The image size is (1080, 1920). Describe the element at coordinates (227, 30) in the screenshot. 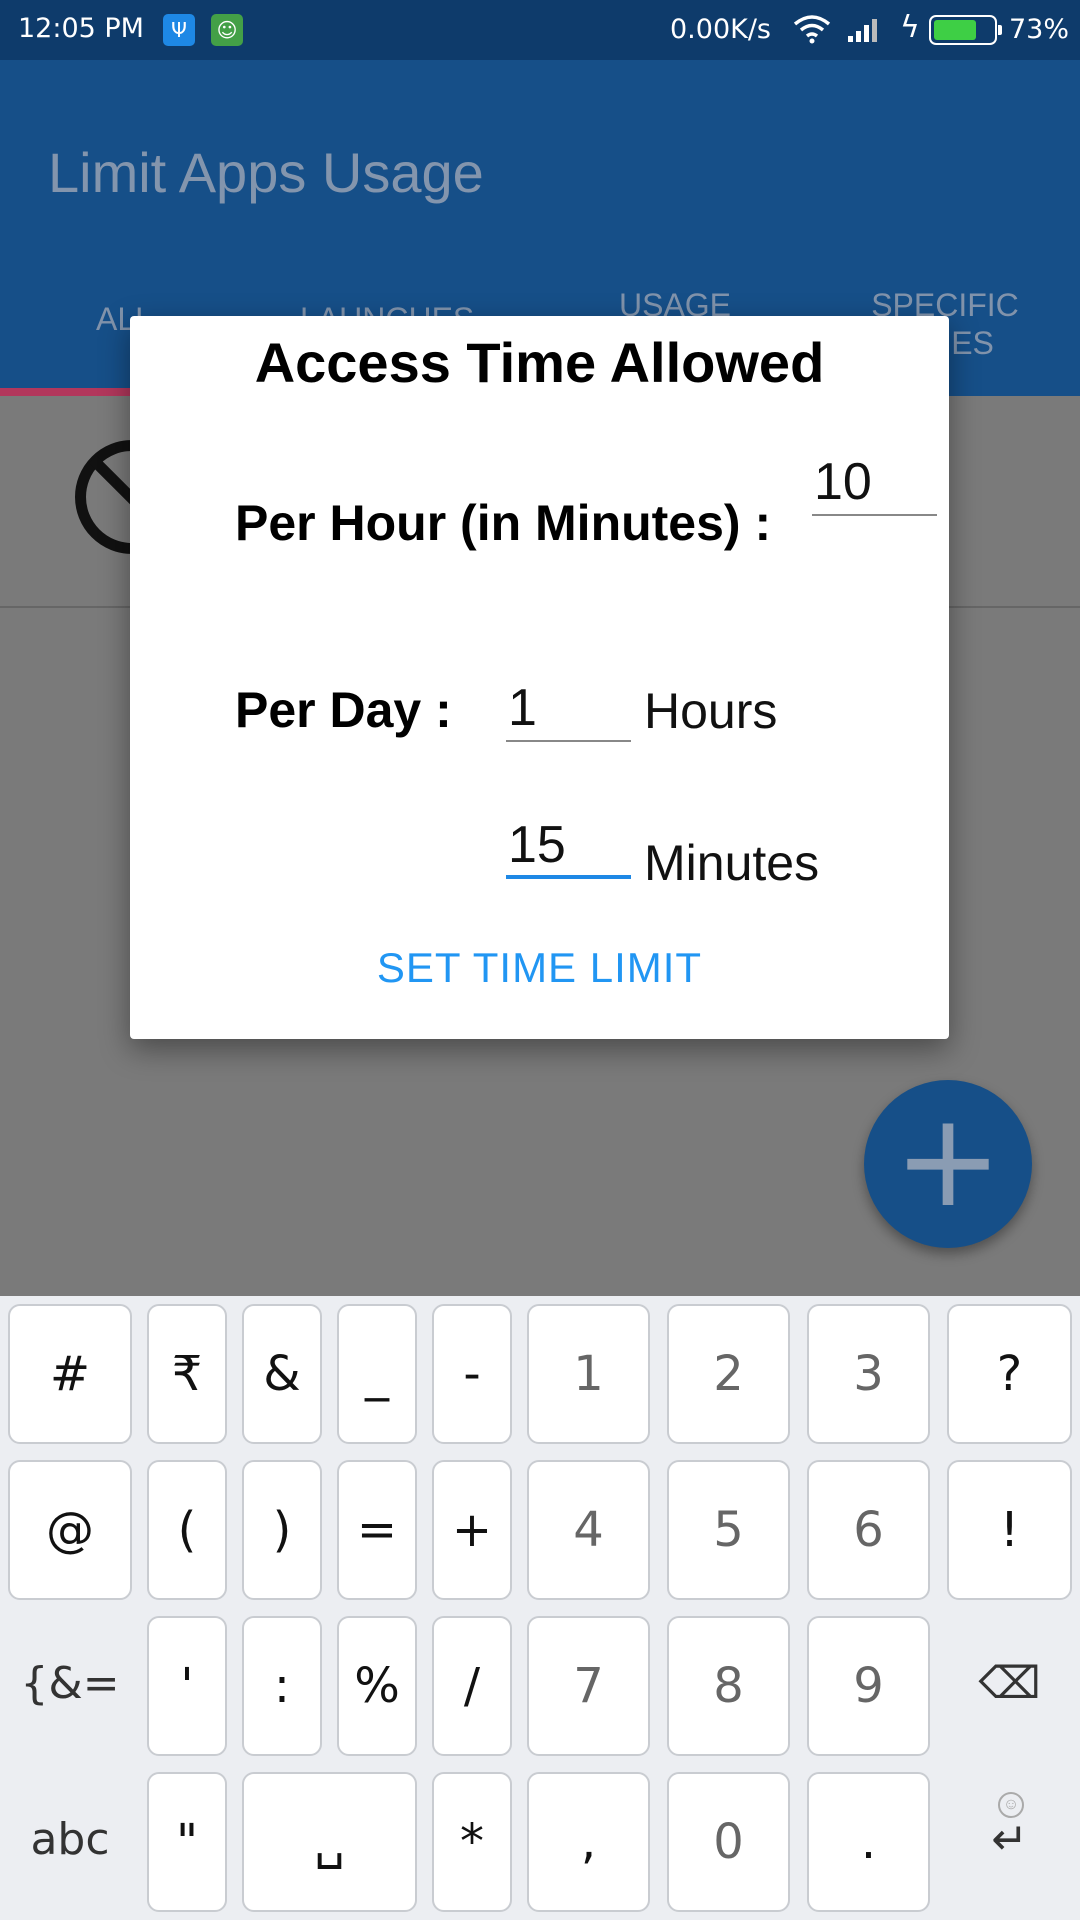

I see `android-debug-icon: ☺` at that location.